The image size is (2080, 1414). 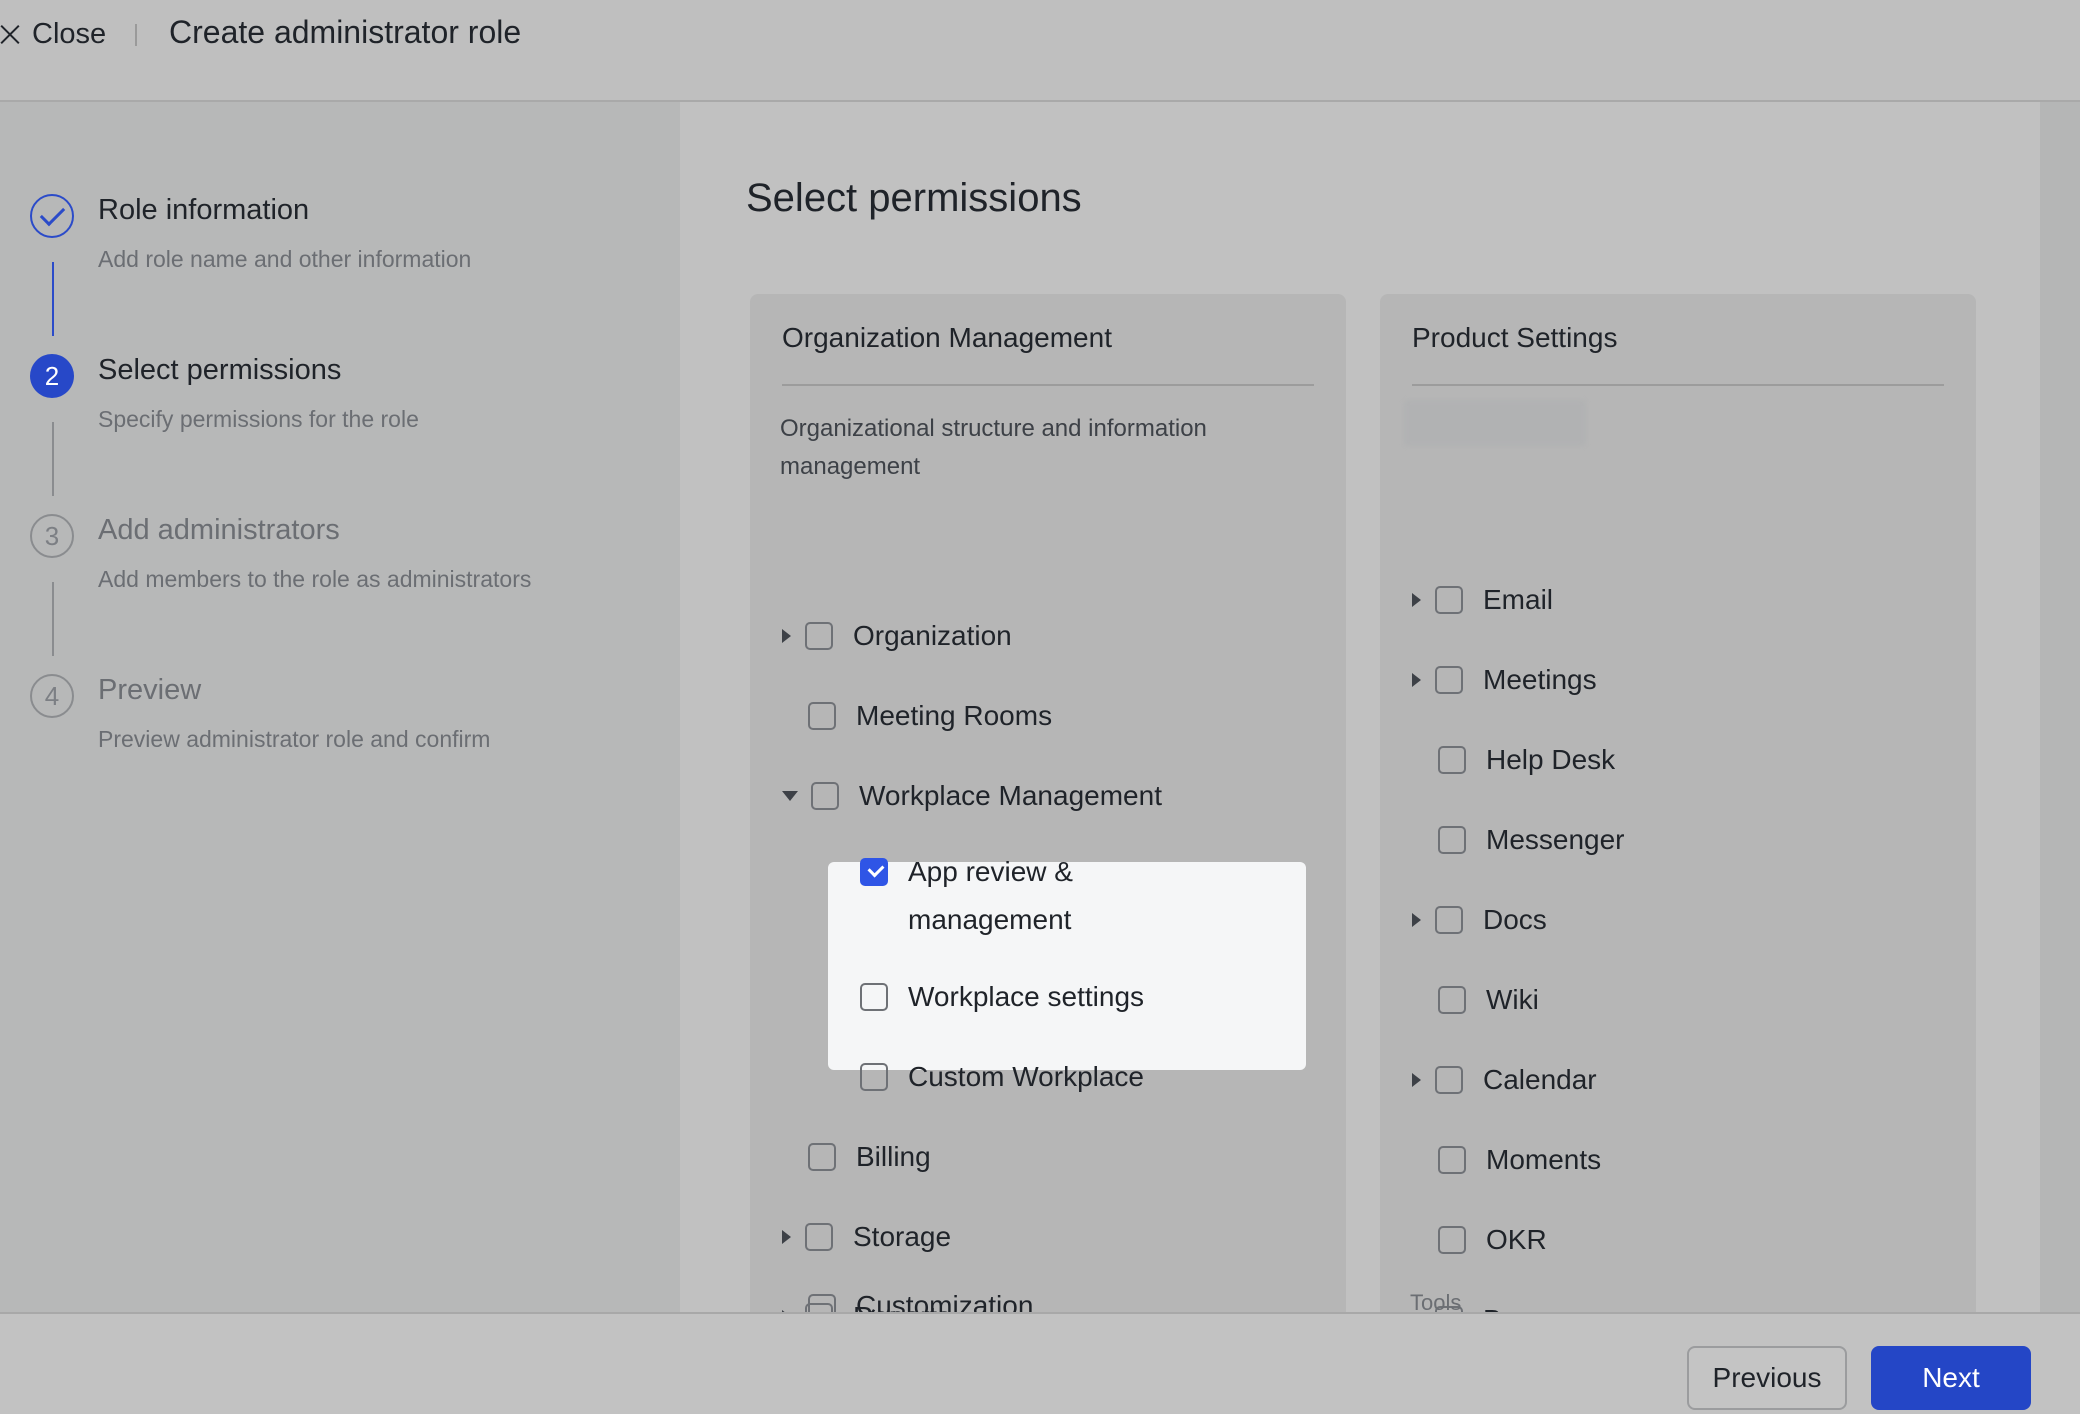 What do you see at coordinates (219, 530) in the screenshot?
I see `step-title: Add administrators` at bounding box center [219, 530].